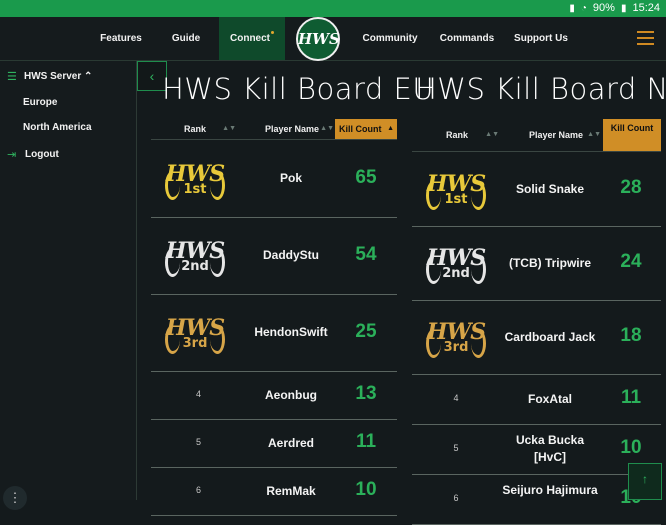 The height and width of the screenshot is (525, 666). I want to click on na-col-rank: Rank ▲▼, so click(457, 135).